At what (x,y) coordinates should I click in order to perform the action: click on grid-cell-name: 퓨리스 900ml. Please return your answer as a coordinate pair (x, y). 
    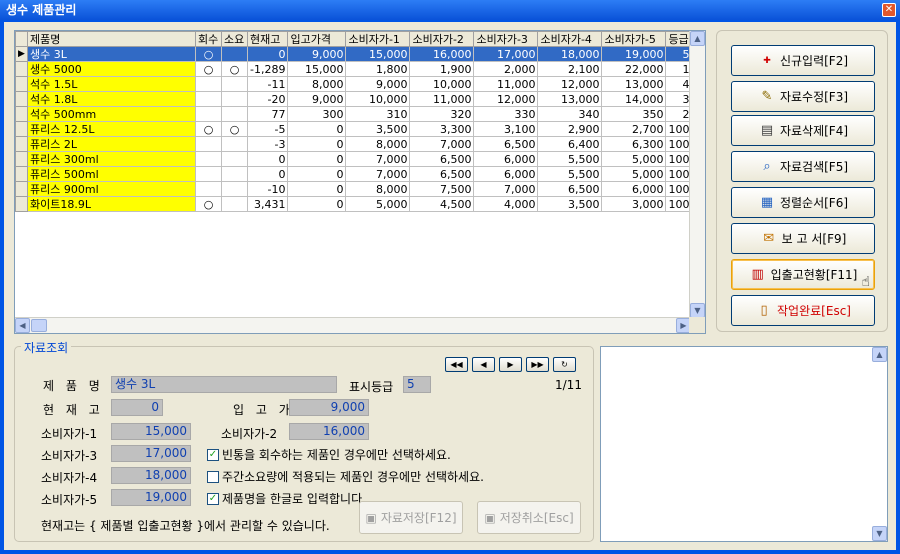
    Looking at the image, I should click on (111, 189).